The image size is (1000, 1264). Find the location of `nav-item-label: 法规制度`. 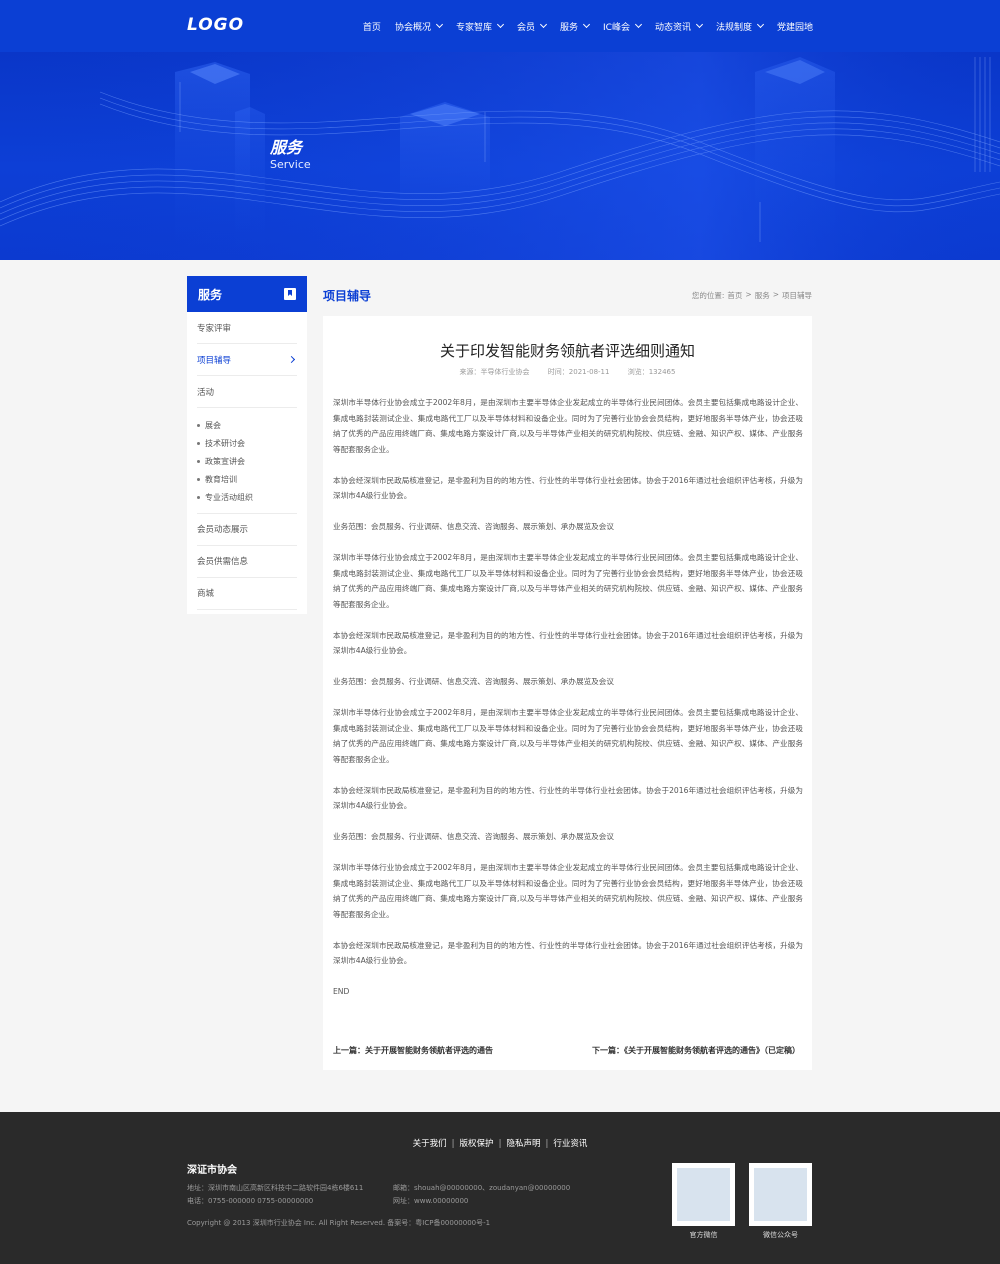

nav-item-label: 法规制度 is located at coordinates (733, 27).